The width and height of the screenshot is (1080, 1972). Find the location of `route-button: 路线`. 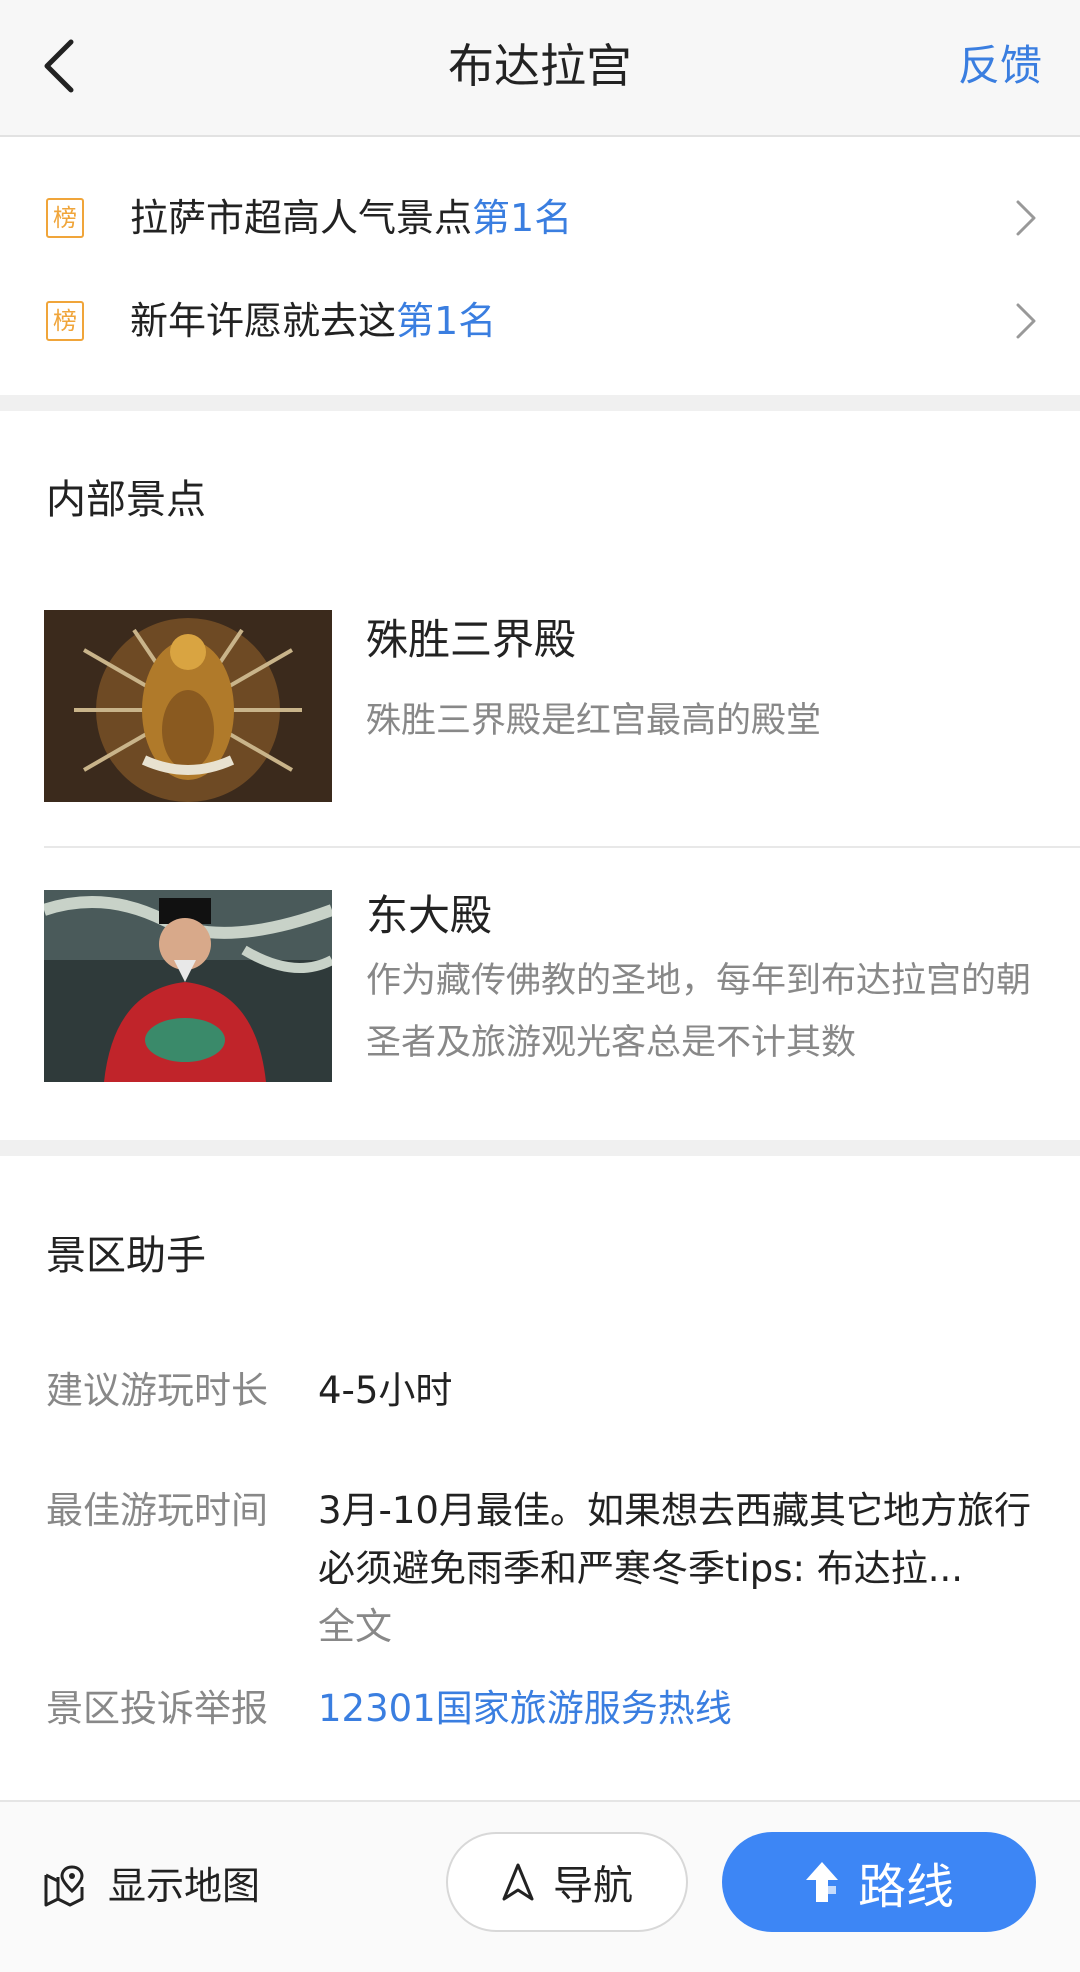

route-button: 路线 is located at coordinates (879, 1882).